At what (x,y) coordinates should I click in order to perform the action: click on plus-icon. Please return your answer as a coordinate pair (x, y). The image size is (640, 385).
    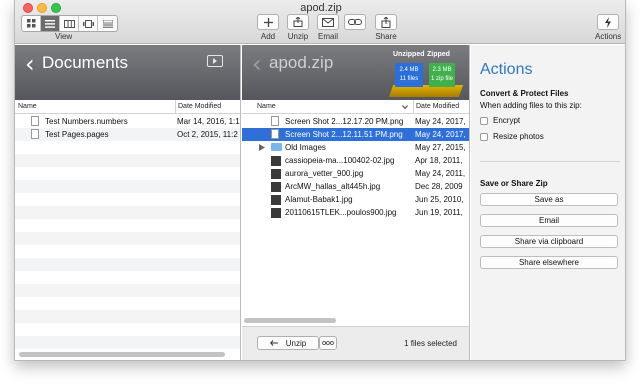
    Looking at the image, I should click on (268, 22).